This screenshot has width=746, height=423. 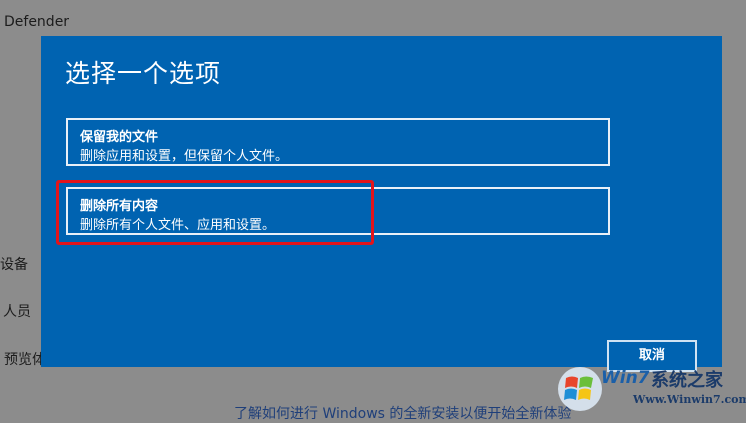 What do you see at coordinates (687, 380) in the screenshot?
I see `watermark-brand-cn: 系统之家` at bounding box center [687, 380].